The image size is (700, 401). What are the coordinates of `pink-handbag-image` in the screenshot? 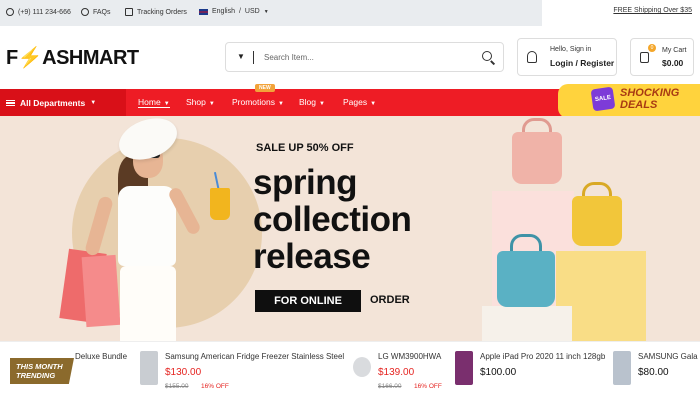 It's located at (537, 158).